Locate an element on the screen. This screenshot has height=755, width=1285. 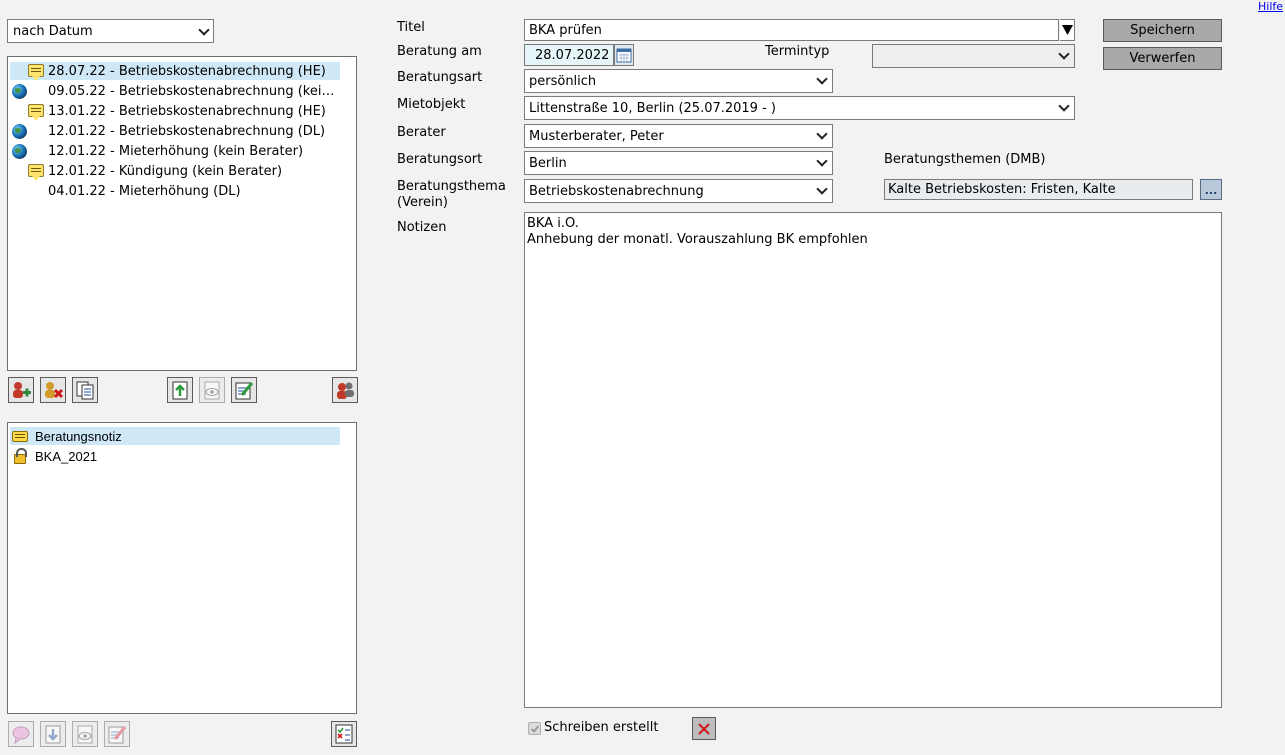
delete-button is located at coordinates (704, 728).